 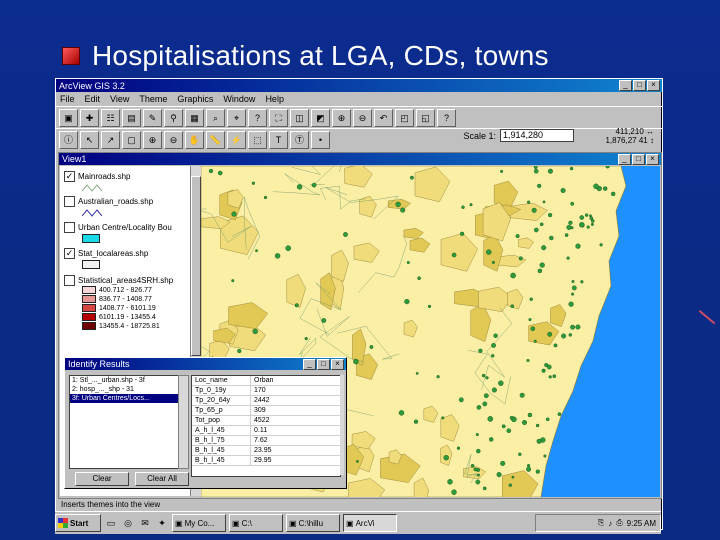 I want to click on pan-icon: ✋, so click(x=194, y=139).